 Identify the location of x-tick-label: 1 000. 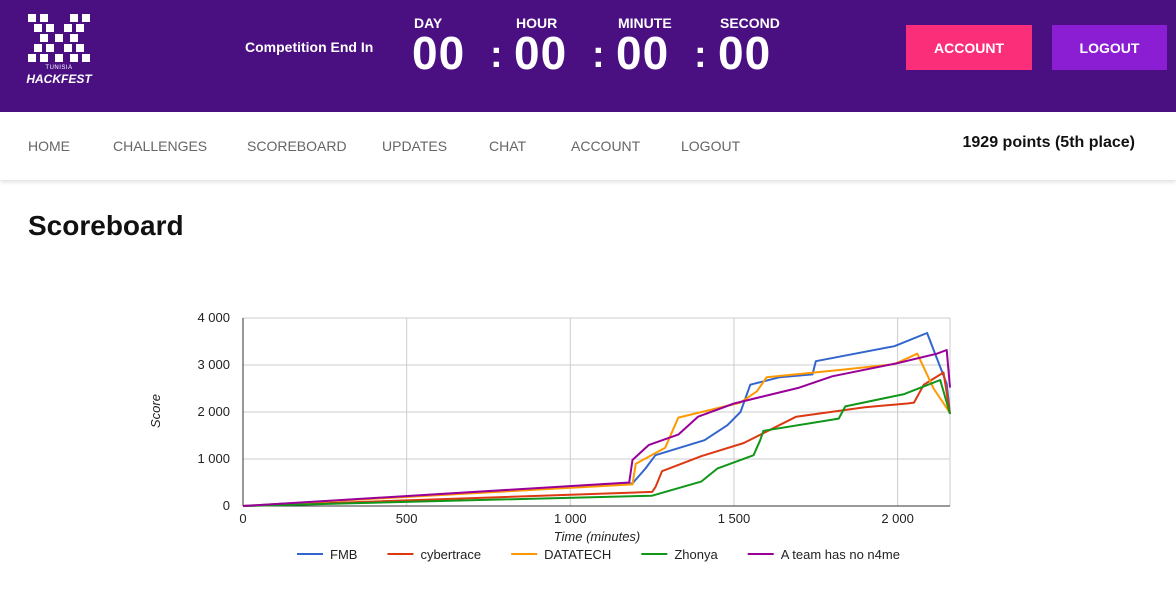
(570, 518).